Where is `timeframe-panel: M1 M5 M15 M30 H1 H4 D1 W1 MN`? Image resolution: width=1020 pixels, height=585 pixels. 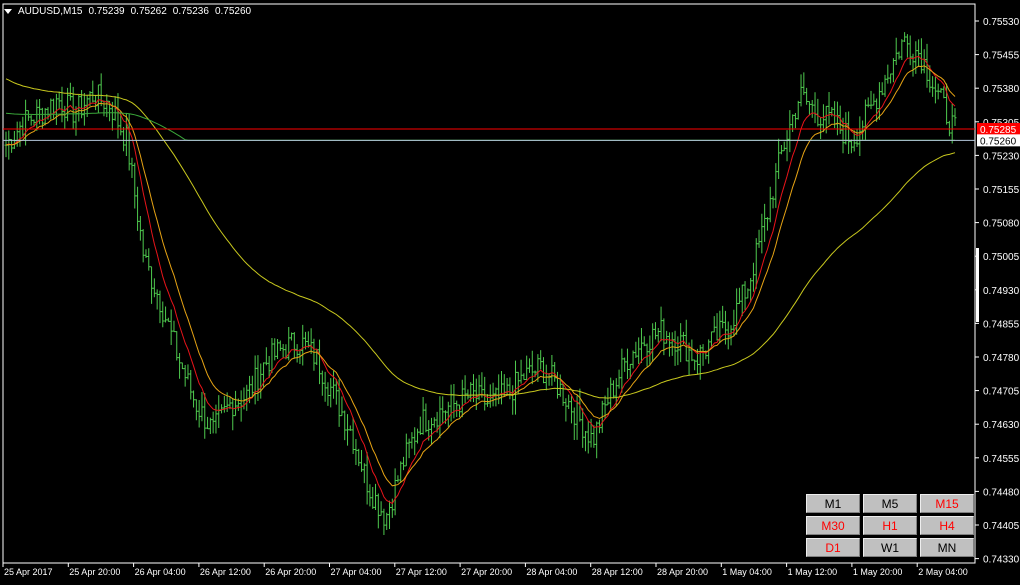 timeframe-panel: M1 M5 M15 M30 H1 H4 D1 W1 MN is located at coordinates (890, 525).